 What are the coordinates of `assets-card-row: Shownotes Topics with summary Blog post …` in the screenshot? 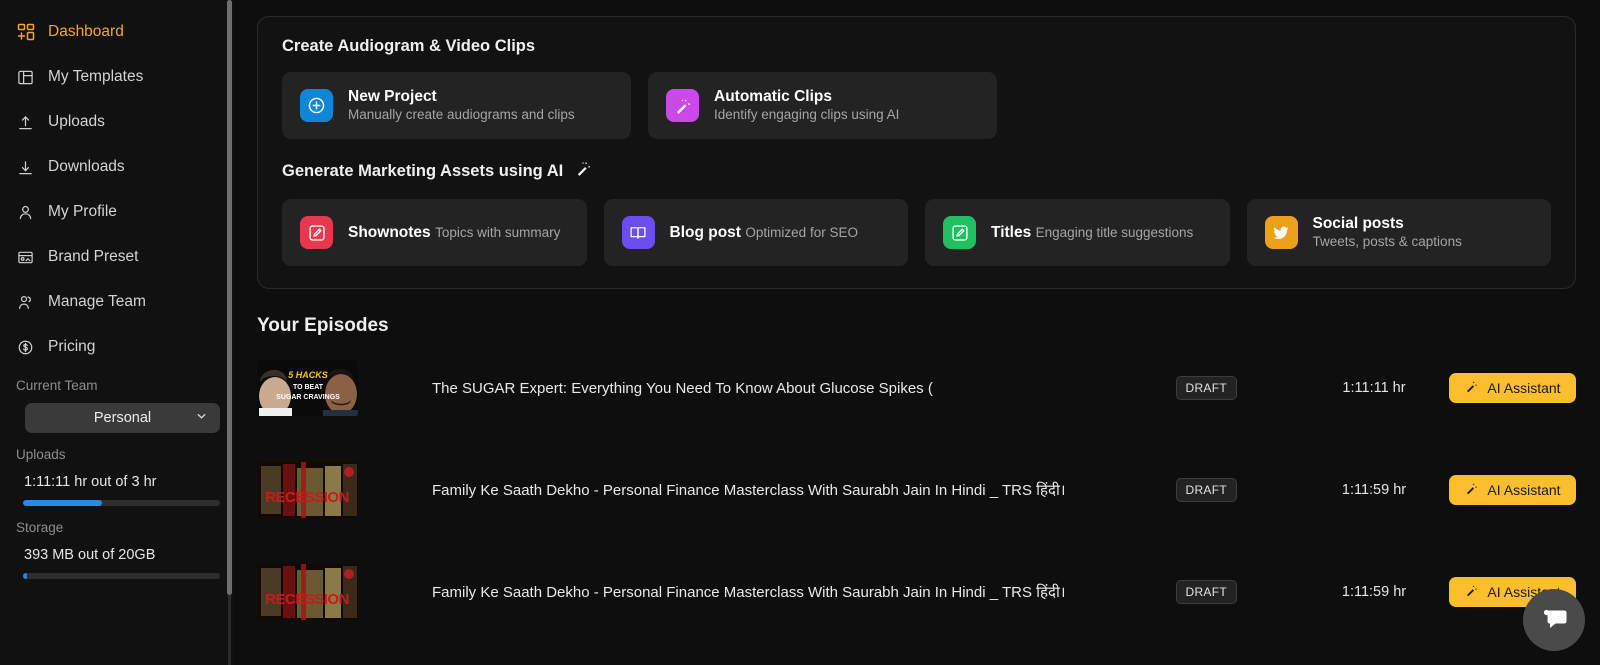 It's located at (916, 232).